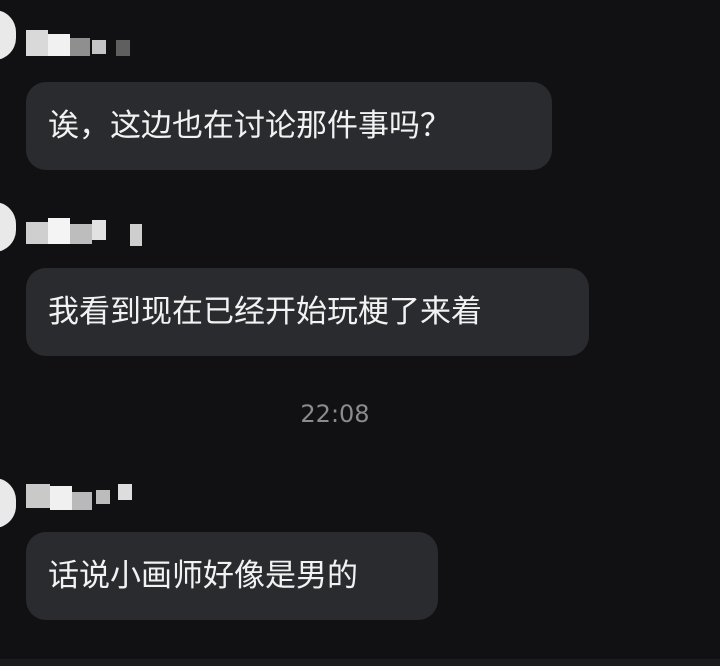 The width and height of the screenshot is (720, 666). Describe the element at coordinates (360, 662) in the screenshot. I see `bottom-edge` at that location.